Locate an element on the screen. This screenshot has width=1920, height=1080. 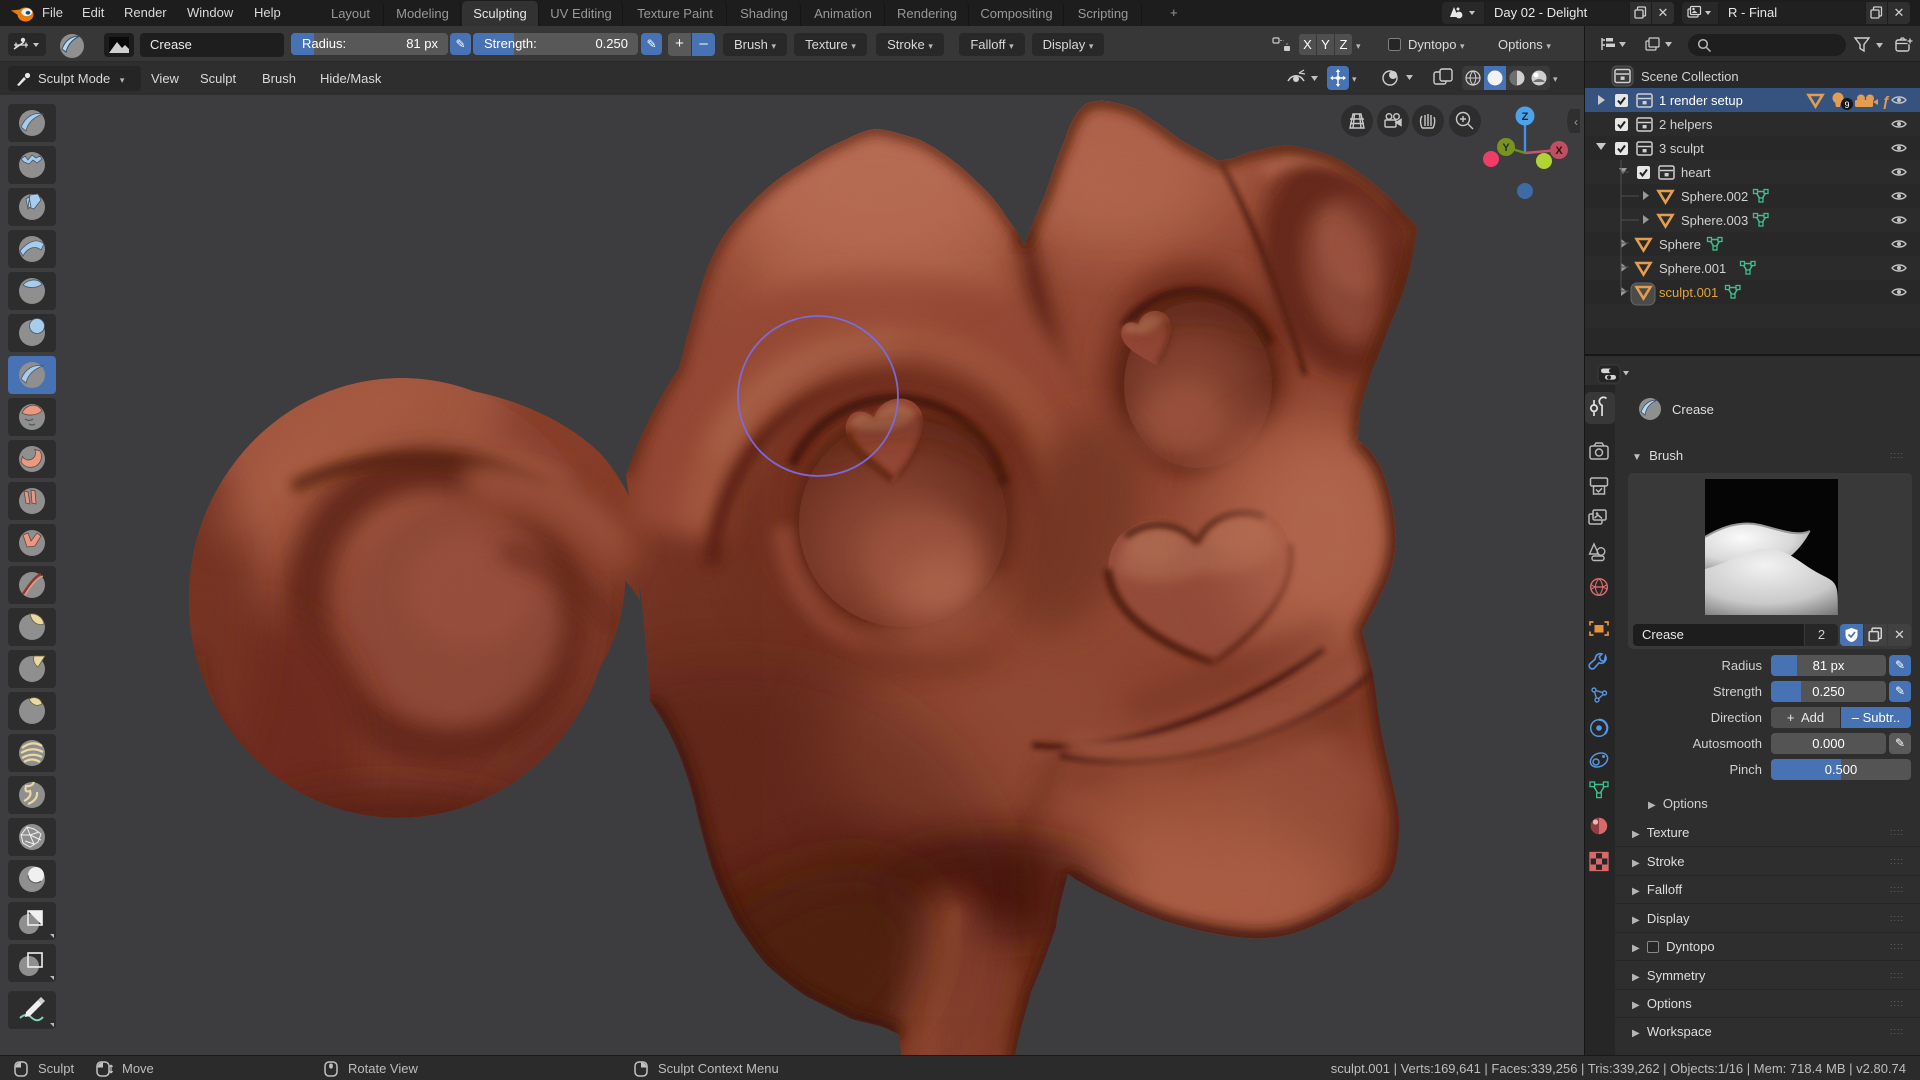
svg-text: X is located at coordinates (1559, 151).